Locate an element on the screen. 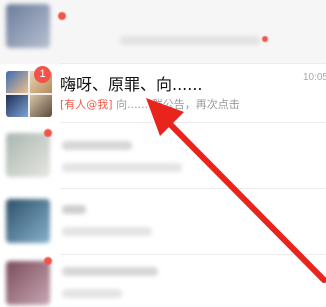 This screenshot has width=326, height=307. divider is located at coordinates (193, 63).